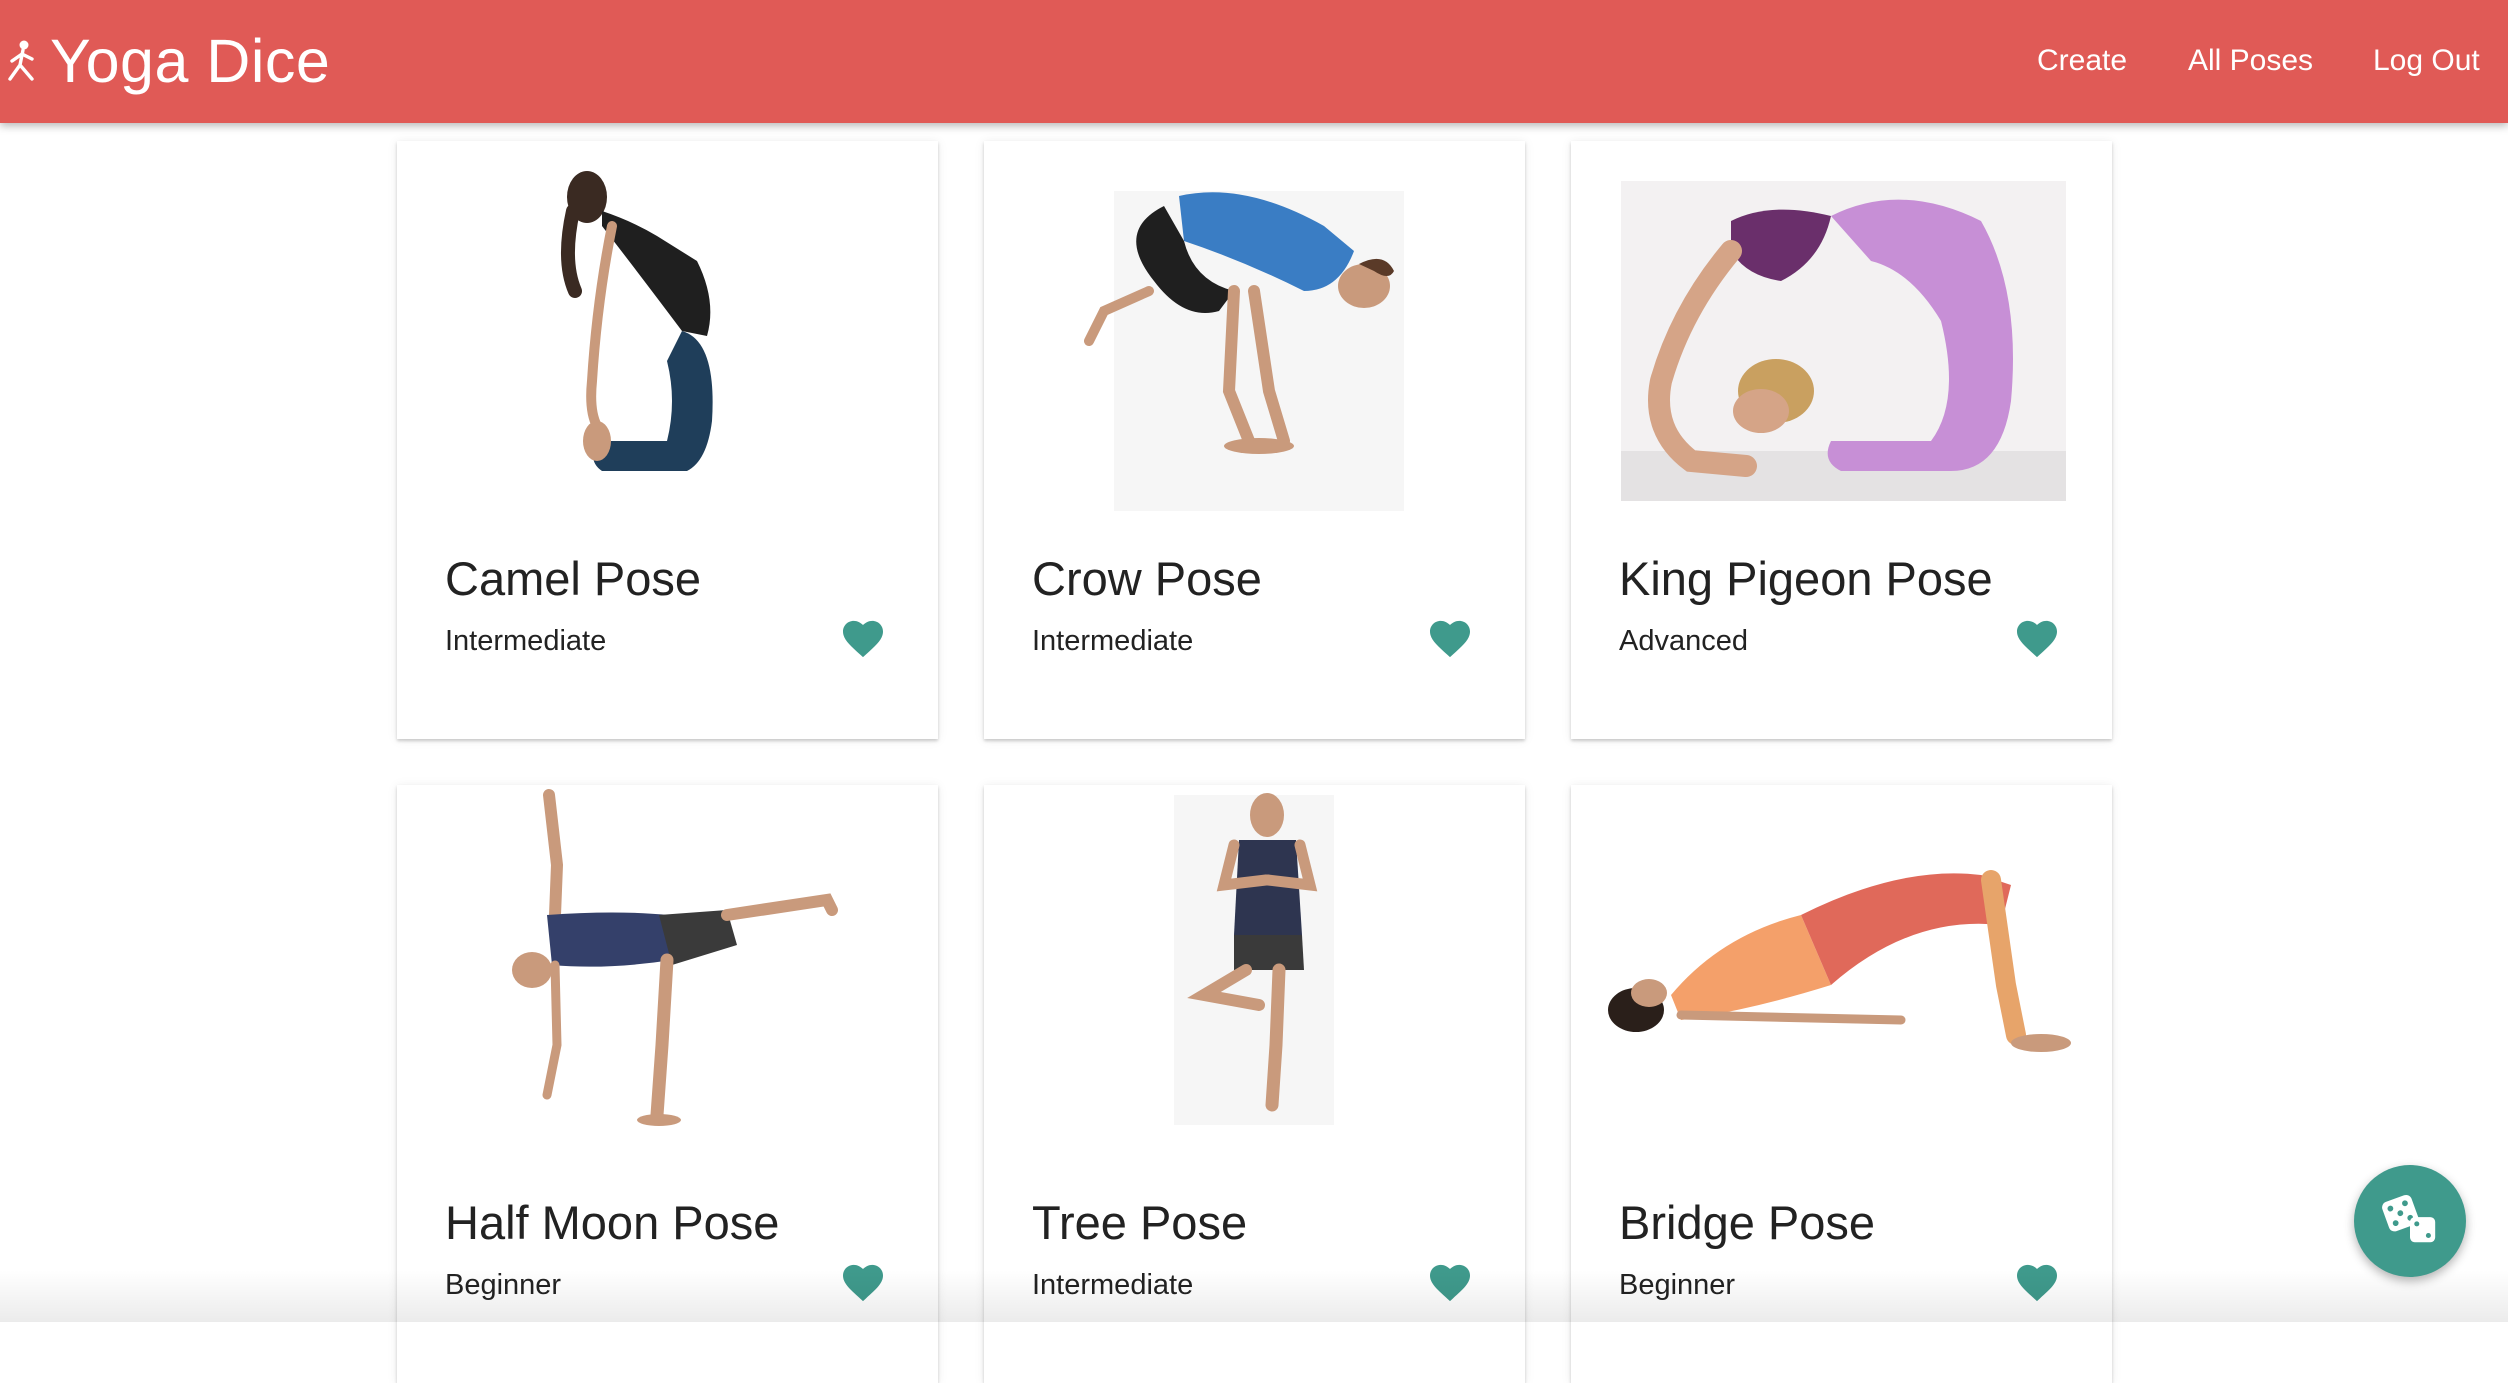 This screenshot has width=2508, height=1383. I want to click on yoga-figure-icon, so click(24, 62).